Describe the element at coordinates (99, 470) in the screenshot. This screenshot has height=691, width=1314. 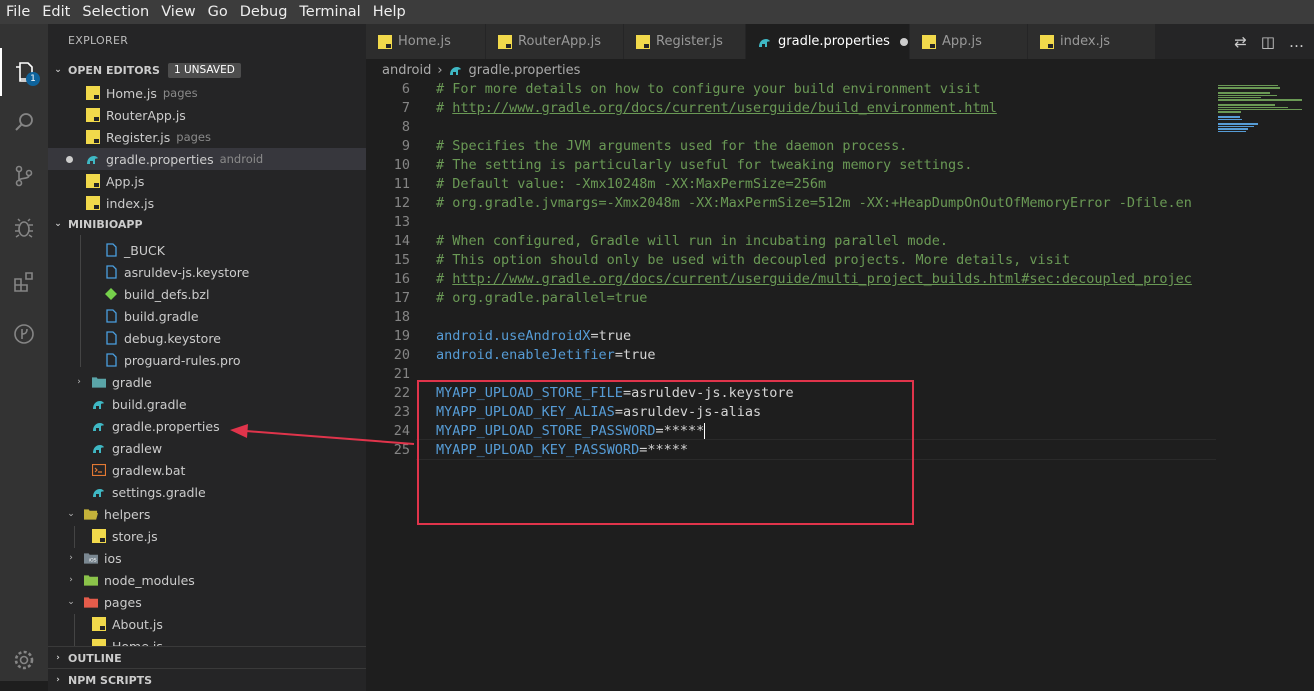
I see `terminal-file-icon` at that location.